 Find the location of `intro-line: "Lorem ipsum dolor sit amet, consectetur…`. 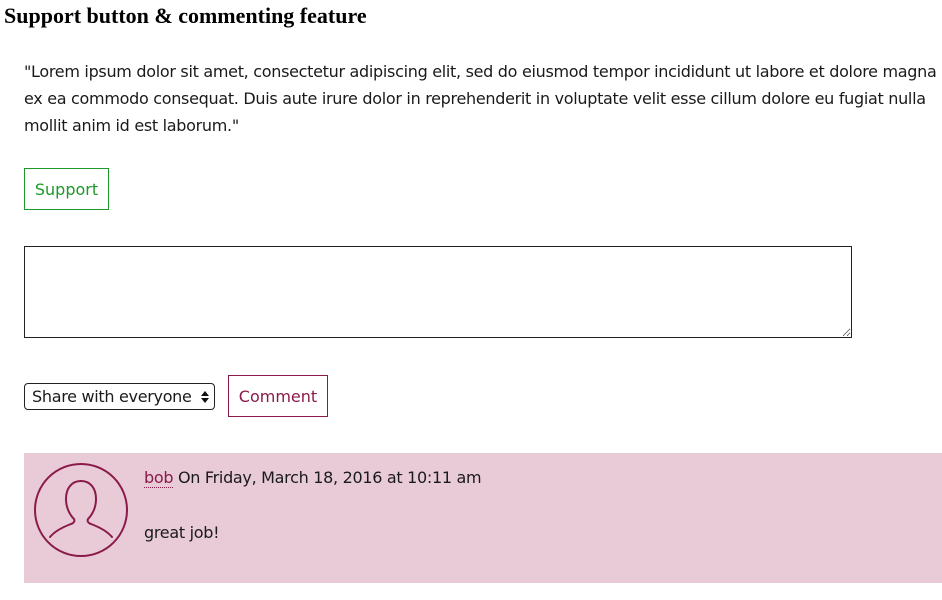

intro-line: "Lorem ipsum dolor sit amet, consectetur… is located at coordinates (480, 71).